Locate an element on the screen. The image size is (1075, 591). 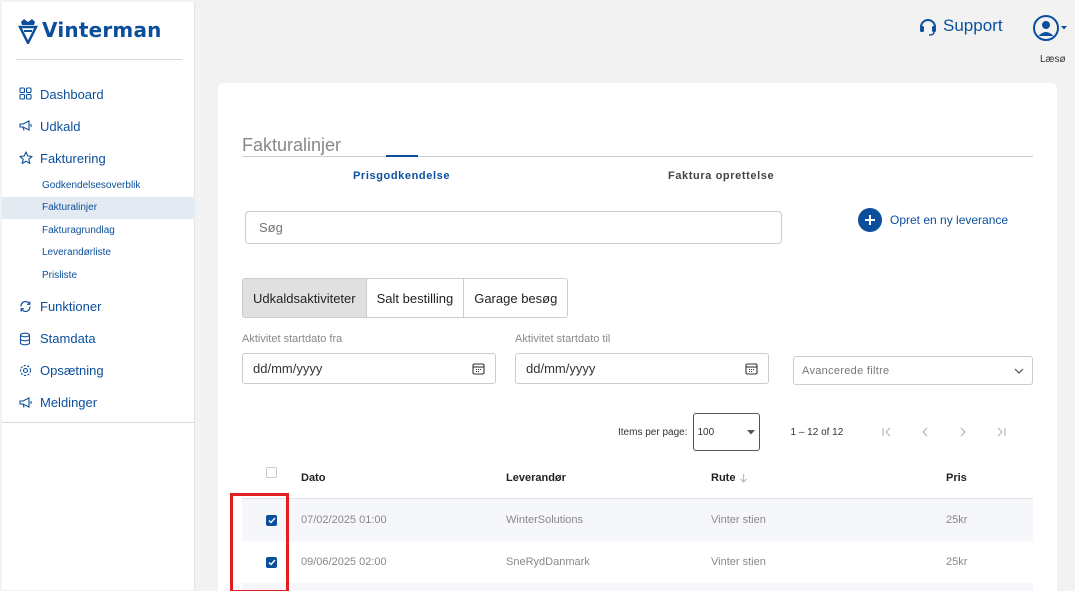
paginator: Items per page: 100 1 – 12 of 12 is located at coordinates (812, 432).